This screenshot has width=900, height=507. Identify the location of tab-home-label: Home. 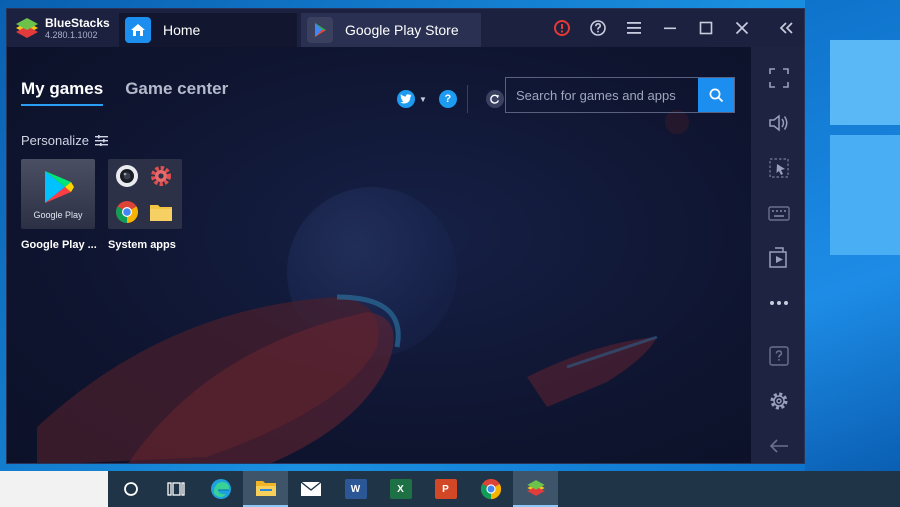
(182, 30).